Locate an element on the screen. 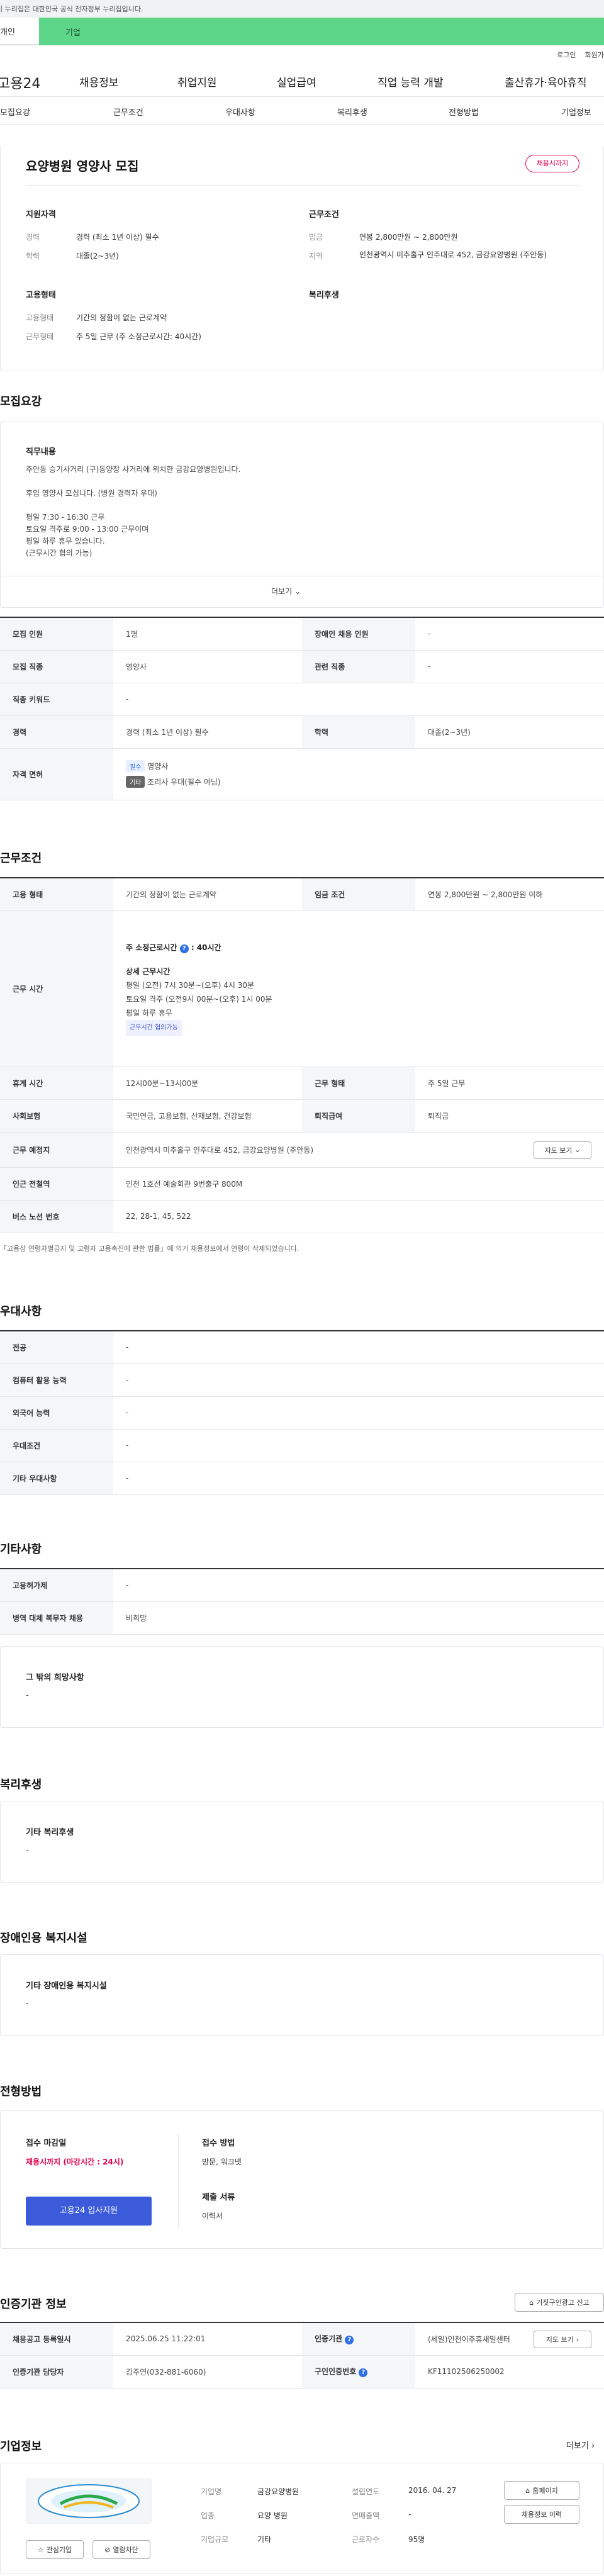 The width and height of the screenshot is (604, 2576). other-badge: 기타 is located at coordinates (135, 782).